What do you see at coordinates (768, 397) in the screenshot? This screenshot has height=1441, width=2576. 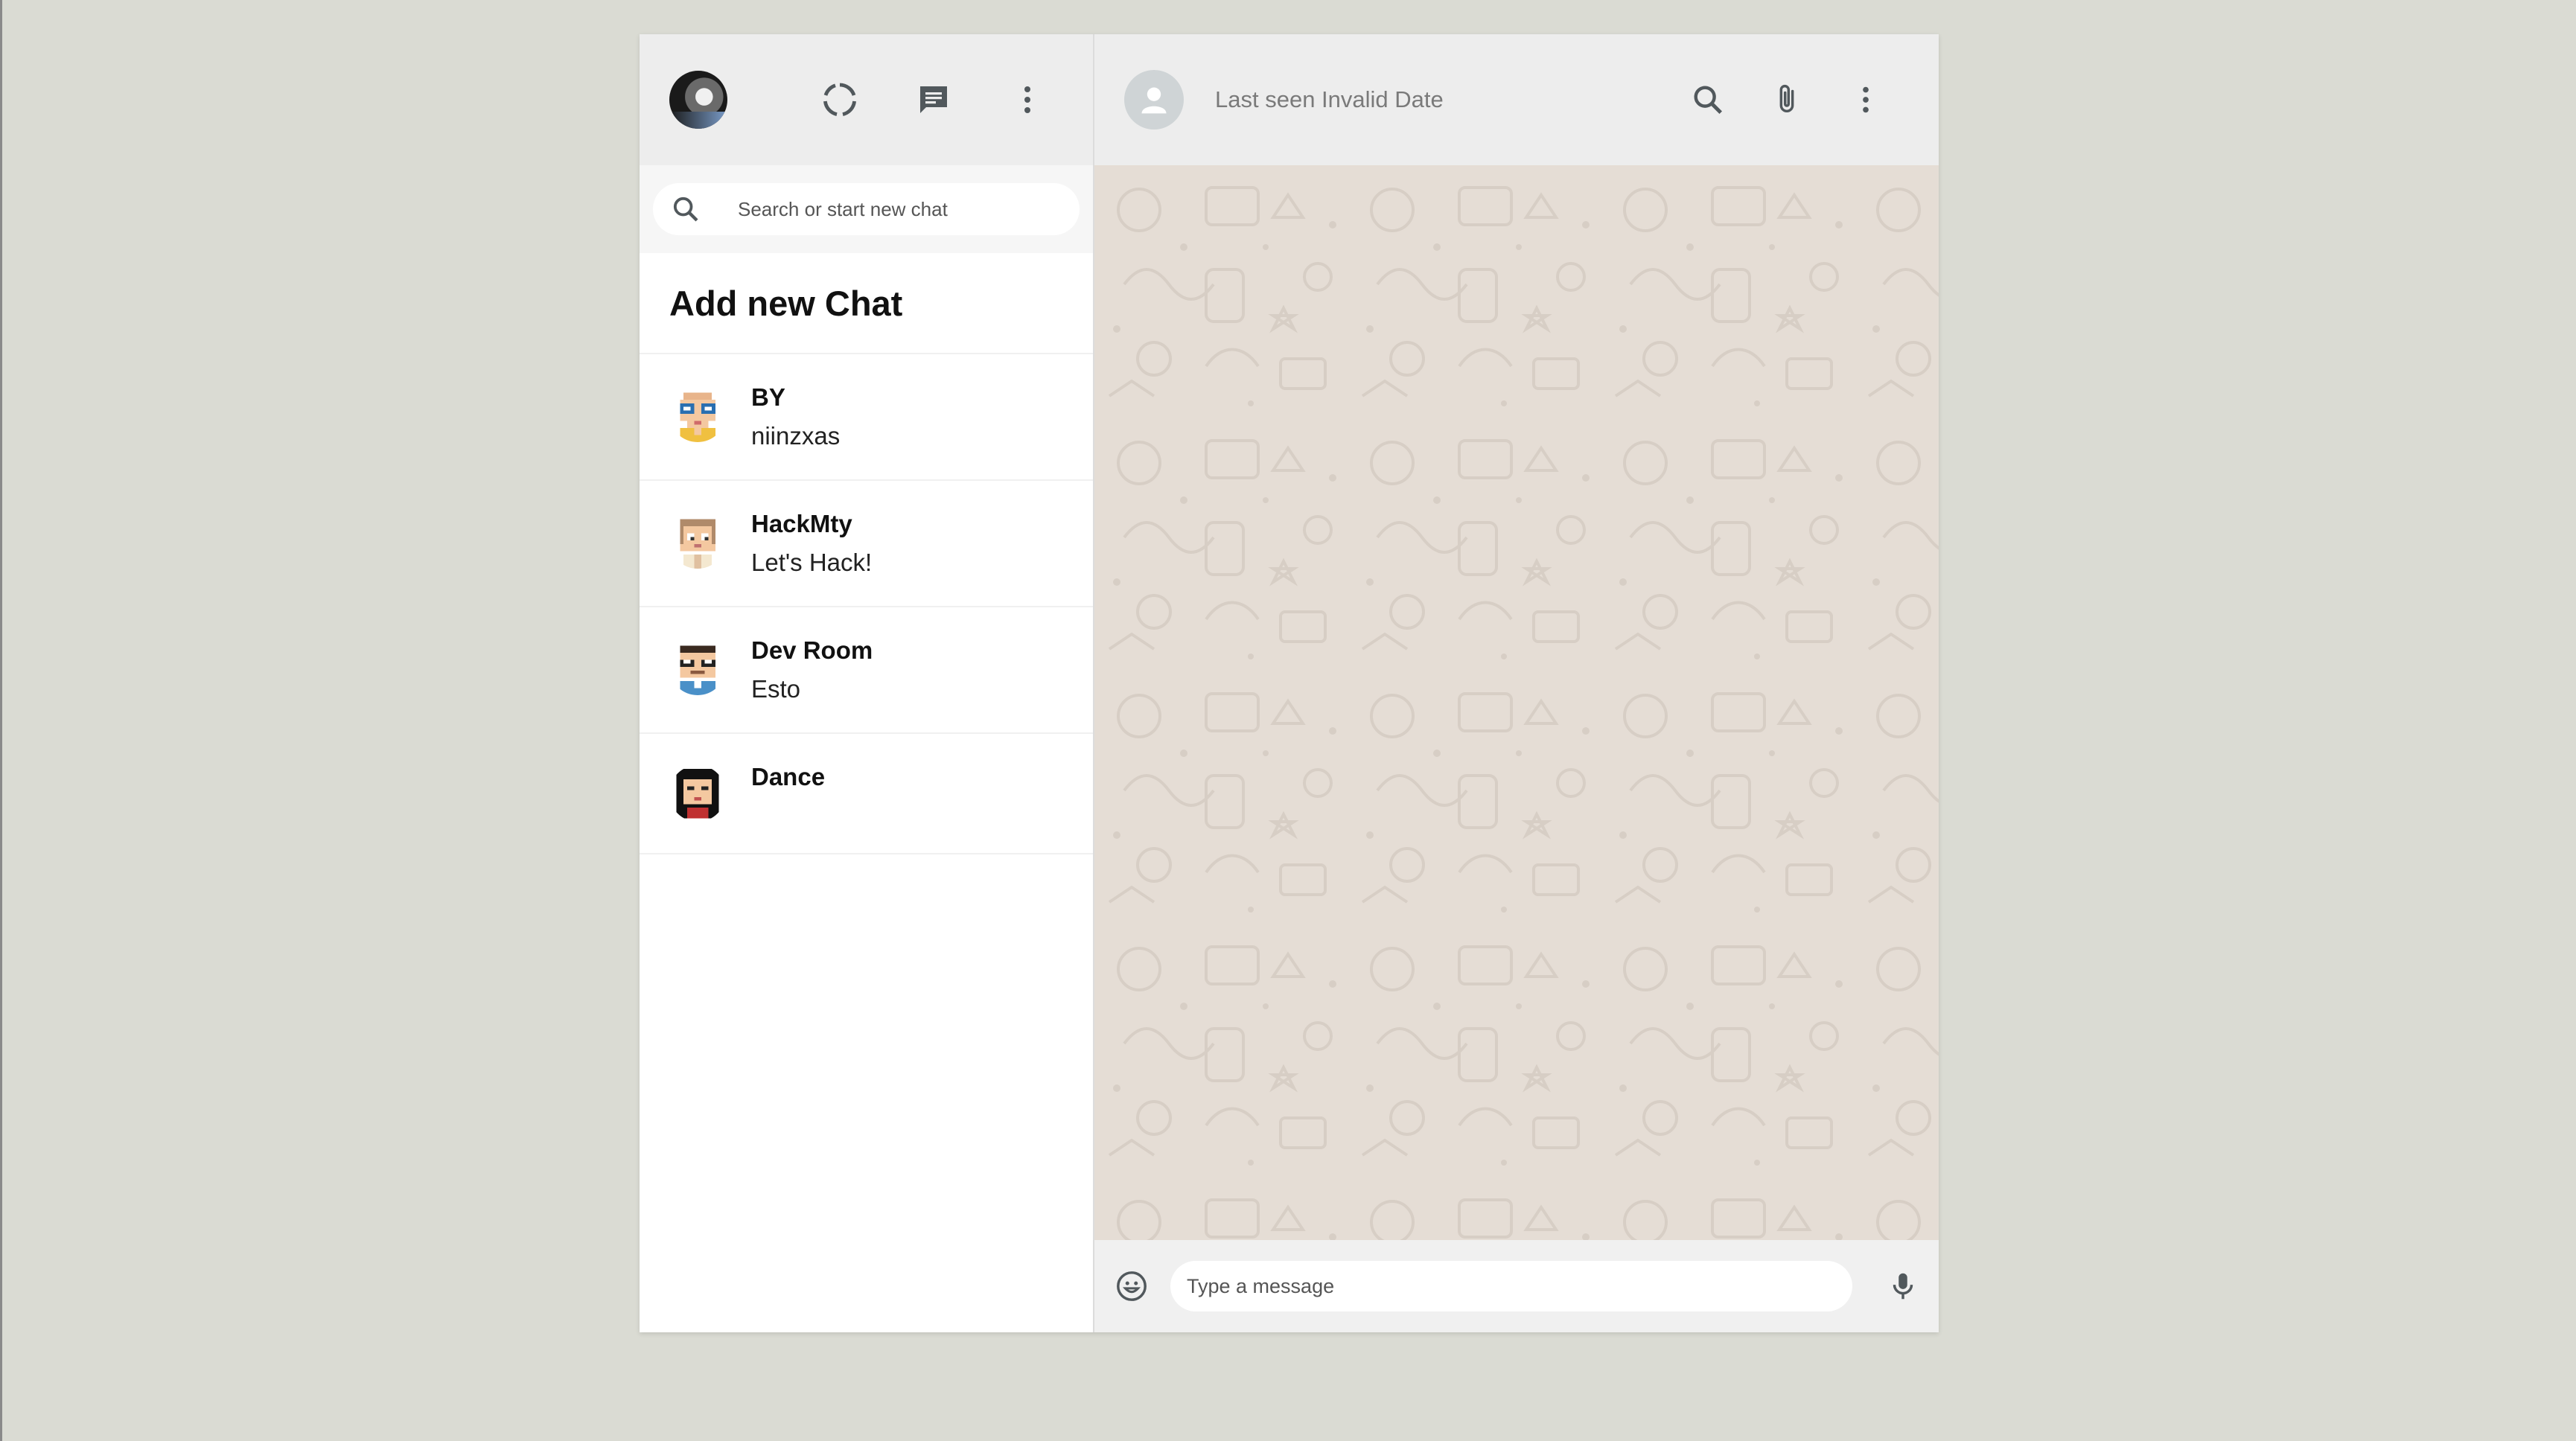 I see `chat-name: BY` at bounding box center [768, 397].